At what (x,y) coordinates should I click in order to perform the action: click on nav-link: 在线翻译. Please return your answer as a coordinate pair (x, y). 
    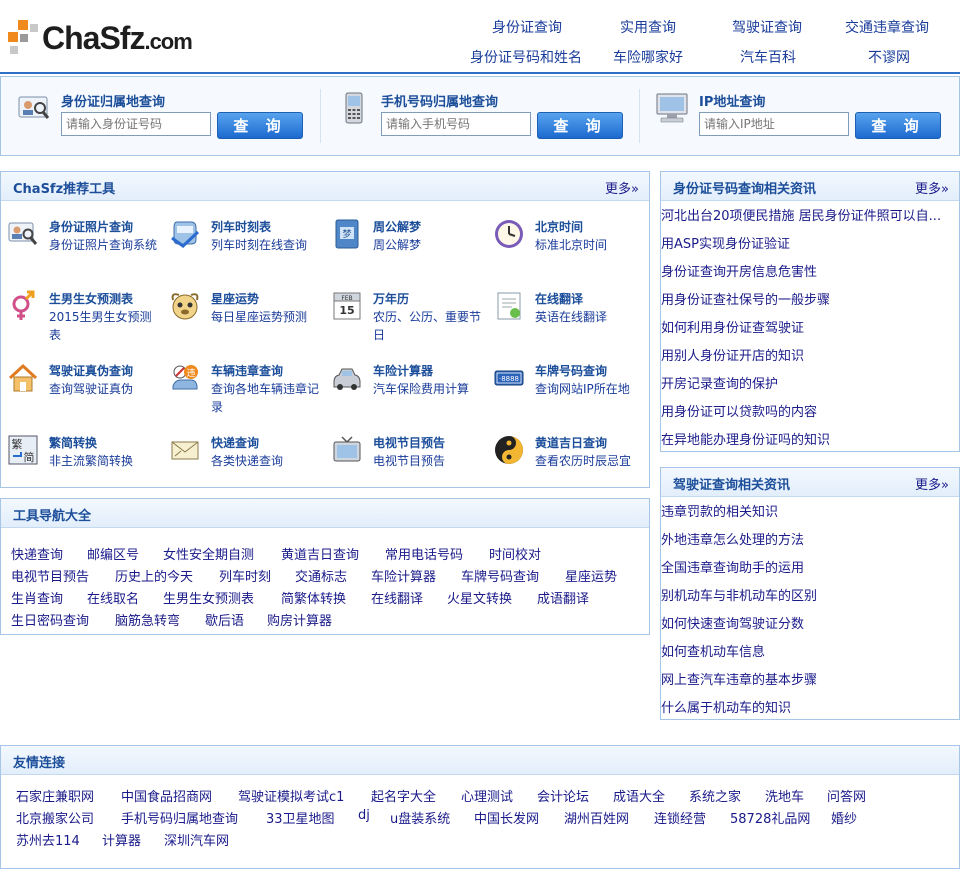
    Looking at the image, I should click on (397, 597).